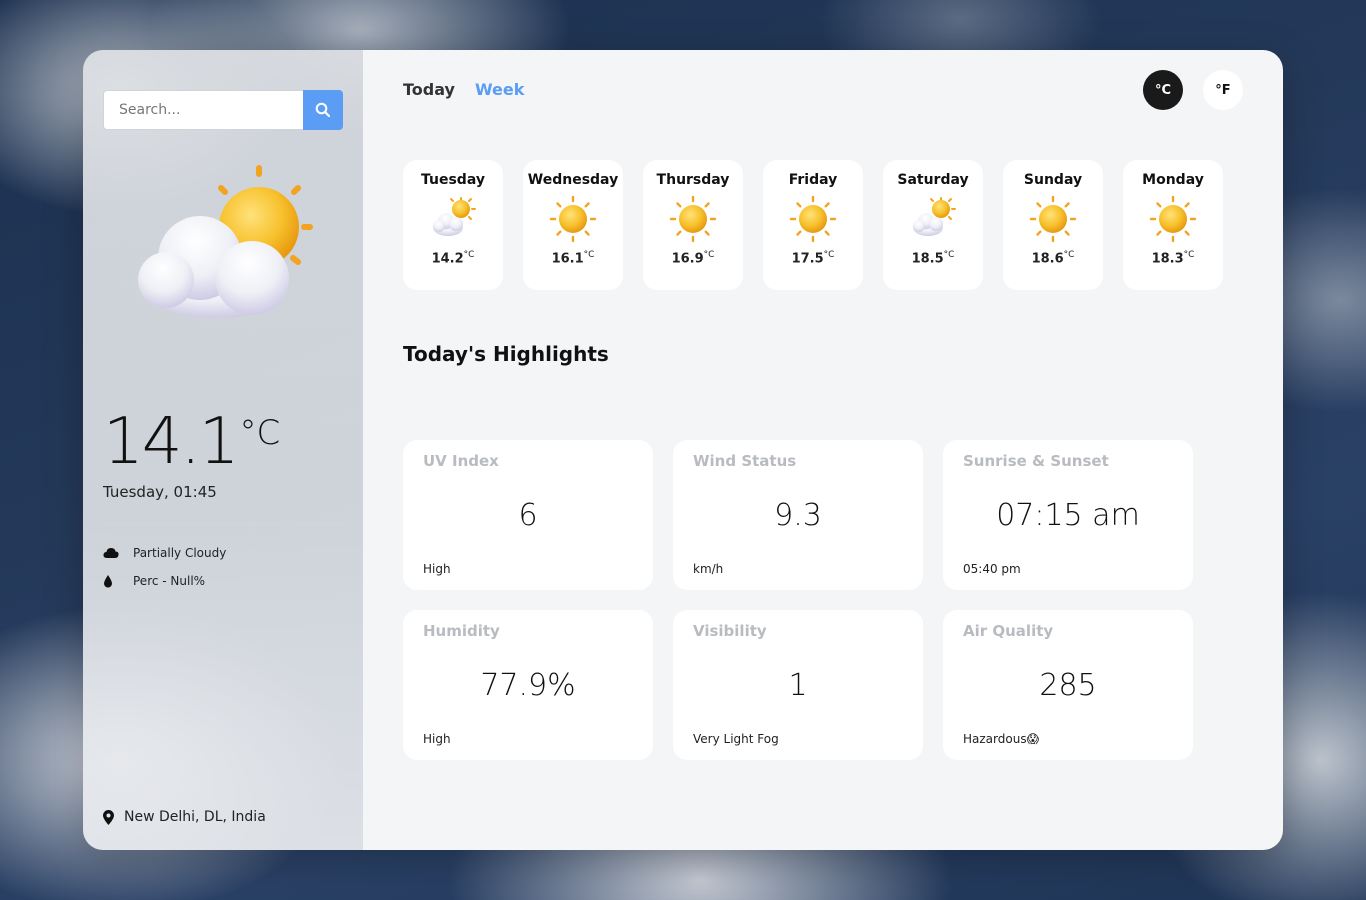 The width and height of the screenshot is (1366, 900). Describe the element at coordinates (933, 258) in the screenshot. I see `day-temp: 18.5°C` at that location.